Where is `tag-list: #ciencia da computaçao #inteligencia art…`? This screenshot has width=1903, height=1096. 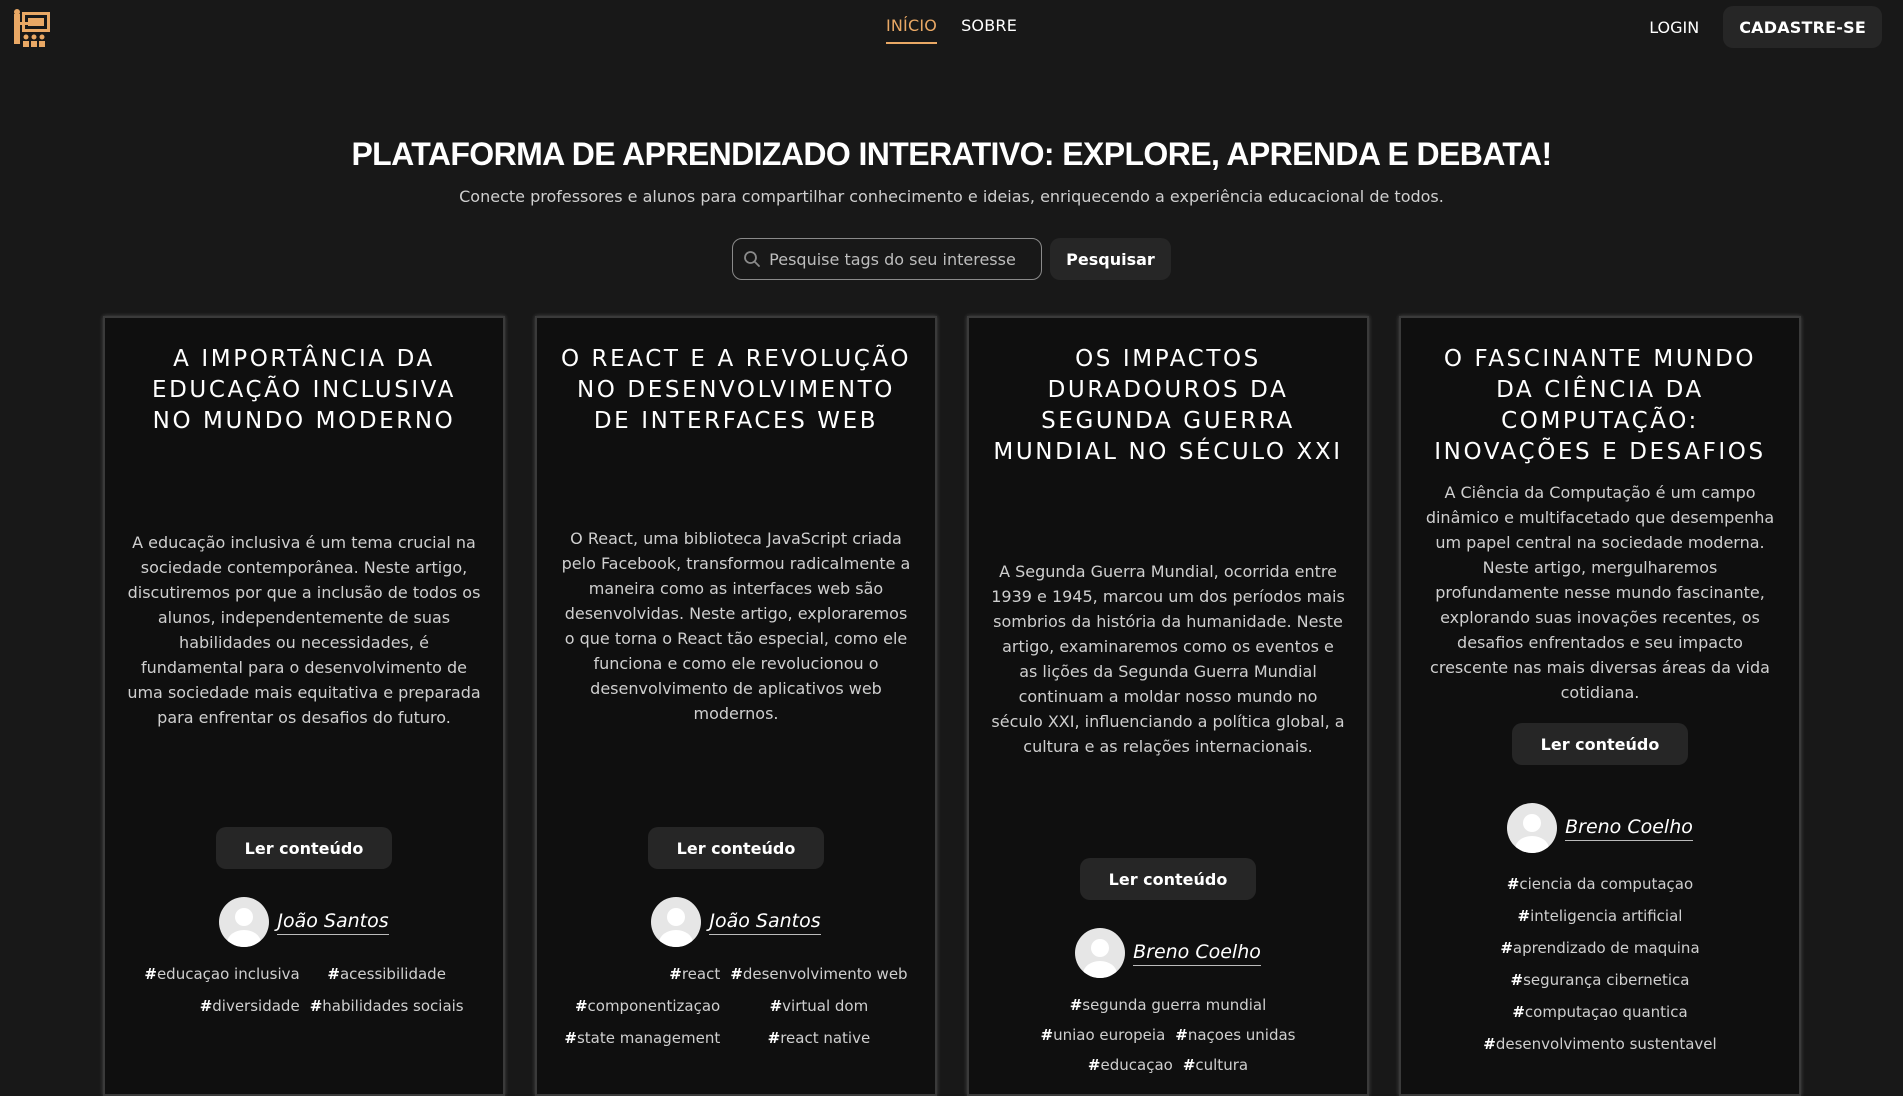 tag-list: #ciencia da computaçao #inteligencia art… is located at coordinates (1599, 964).